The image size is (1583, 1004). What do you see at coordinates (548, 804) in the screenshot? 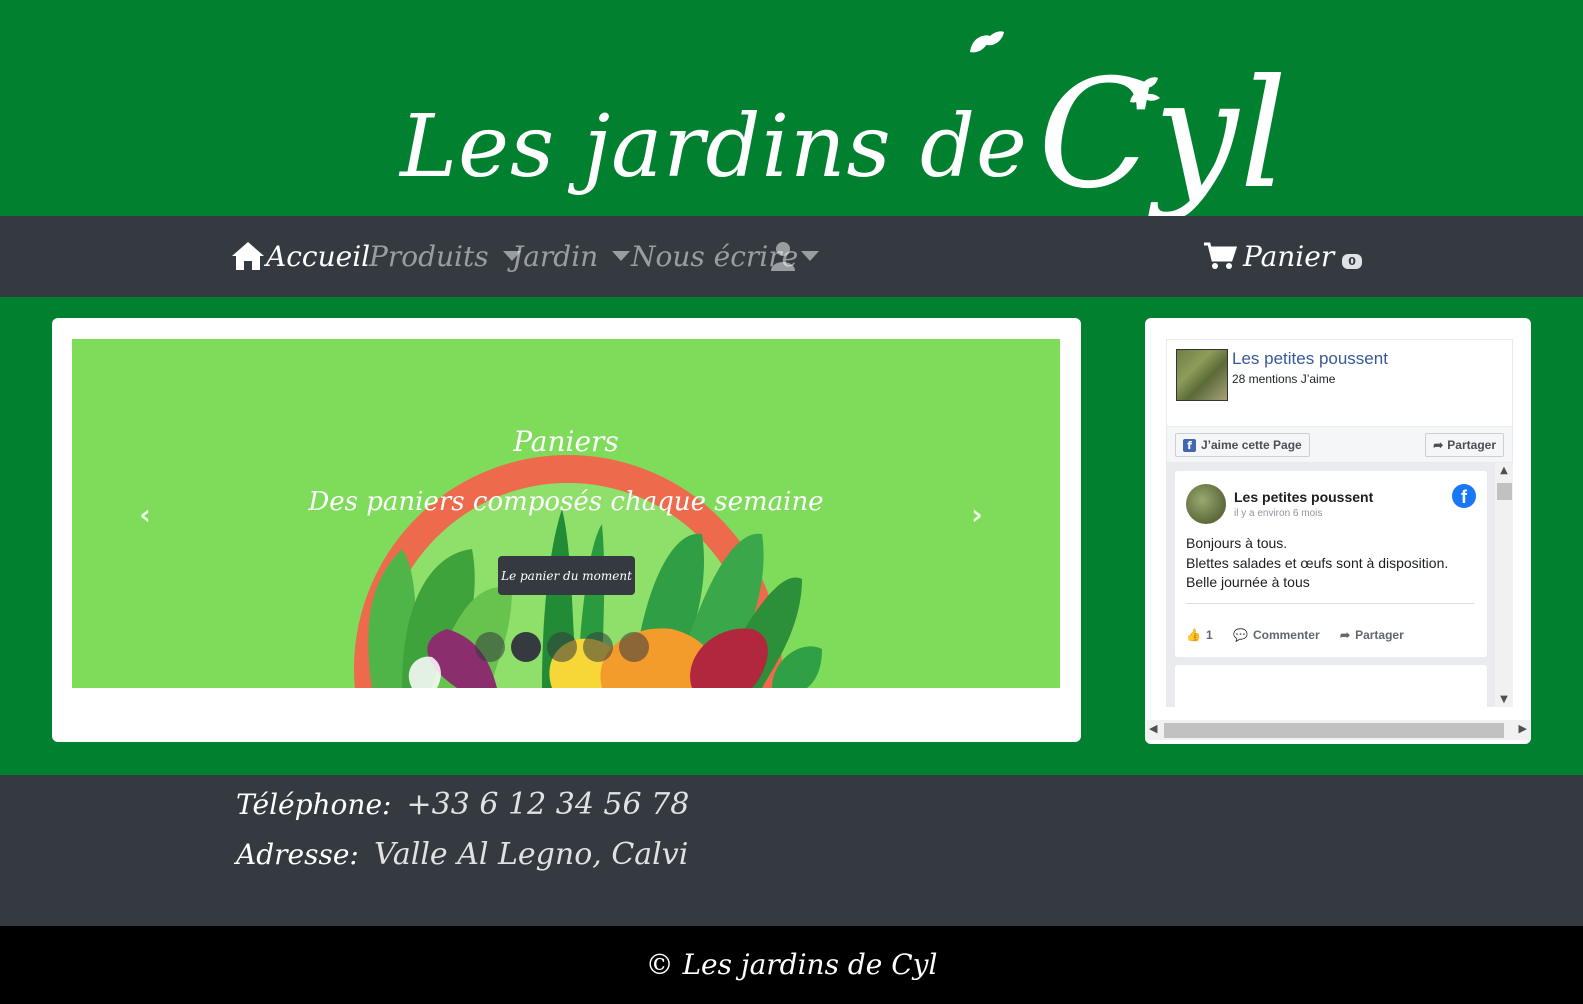
I see `phone-value: +33 6 12 34 56 78` at bounding box center [548, 804].